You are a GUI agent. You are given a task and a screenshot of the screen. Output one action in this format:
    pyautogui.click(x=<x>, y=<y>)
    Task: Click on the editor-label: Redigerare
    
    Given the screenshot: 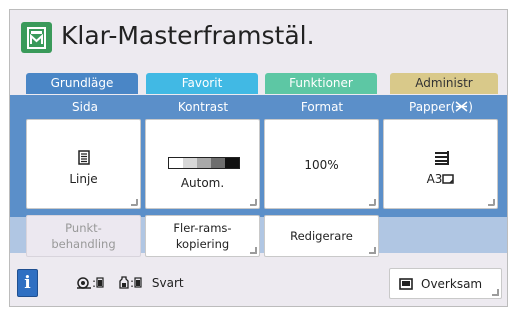 What is the action you would take?
    pyautogui.click(x=321, y=236)
    